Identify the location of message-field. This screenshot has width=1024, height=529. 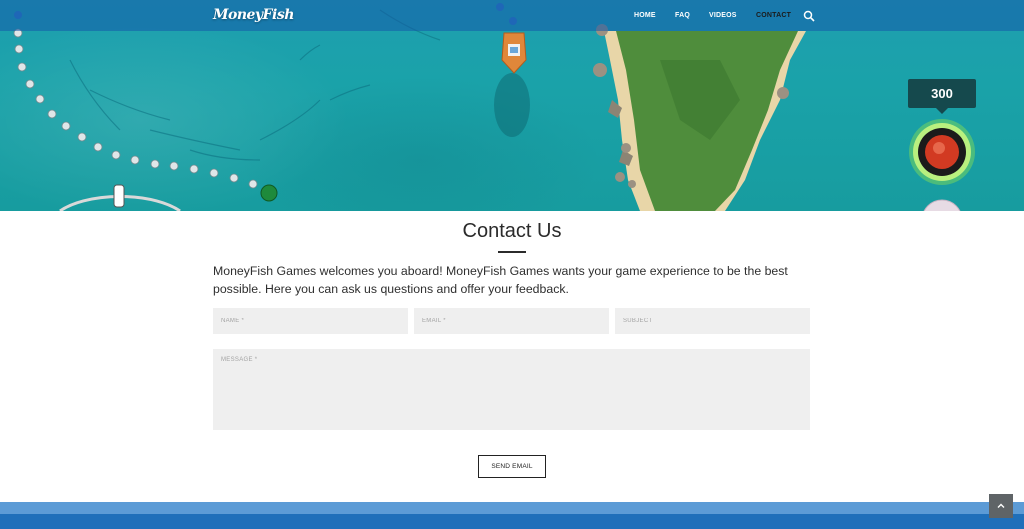
(511, 389).